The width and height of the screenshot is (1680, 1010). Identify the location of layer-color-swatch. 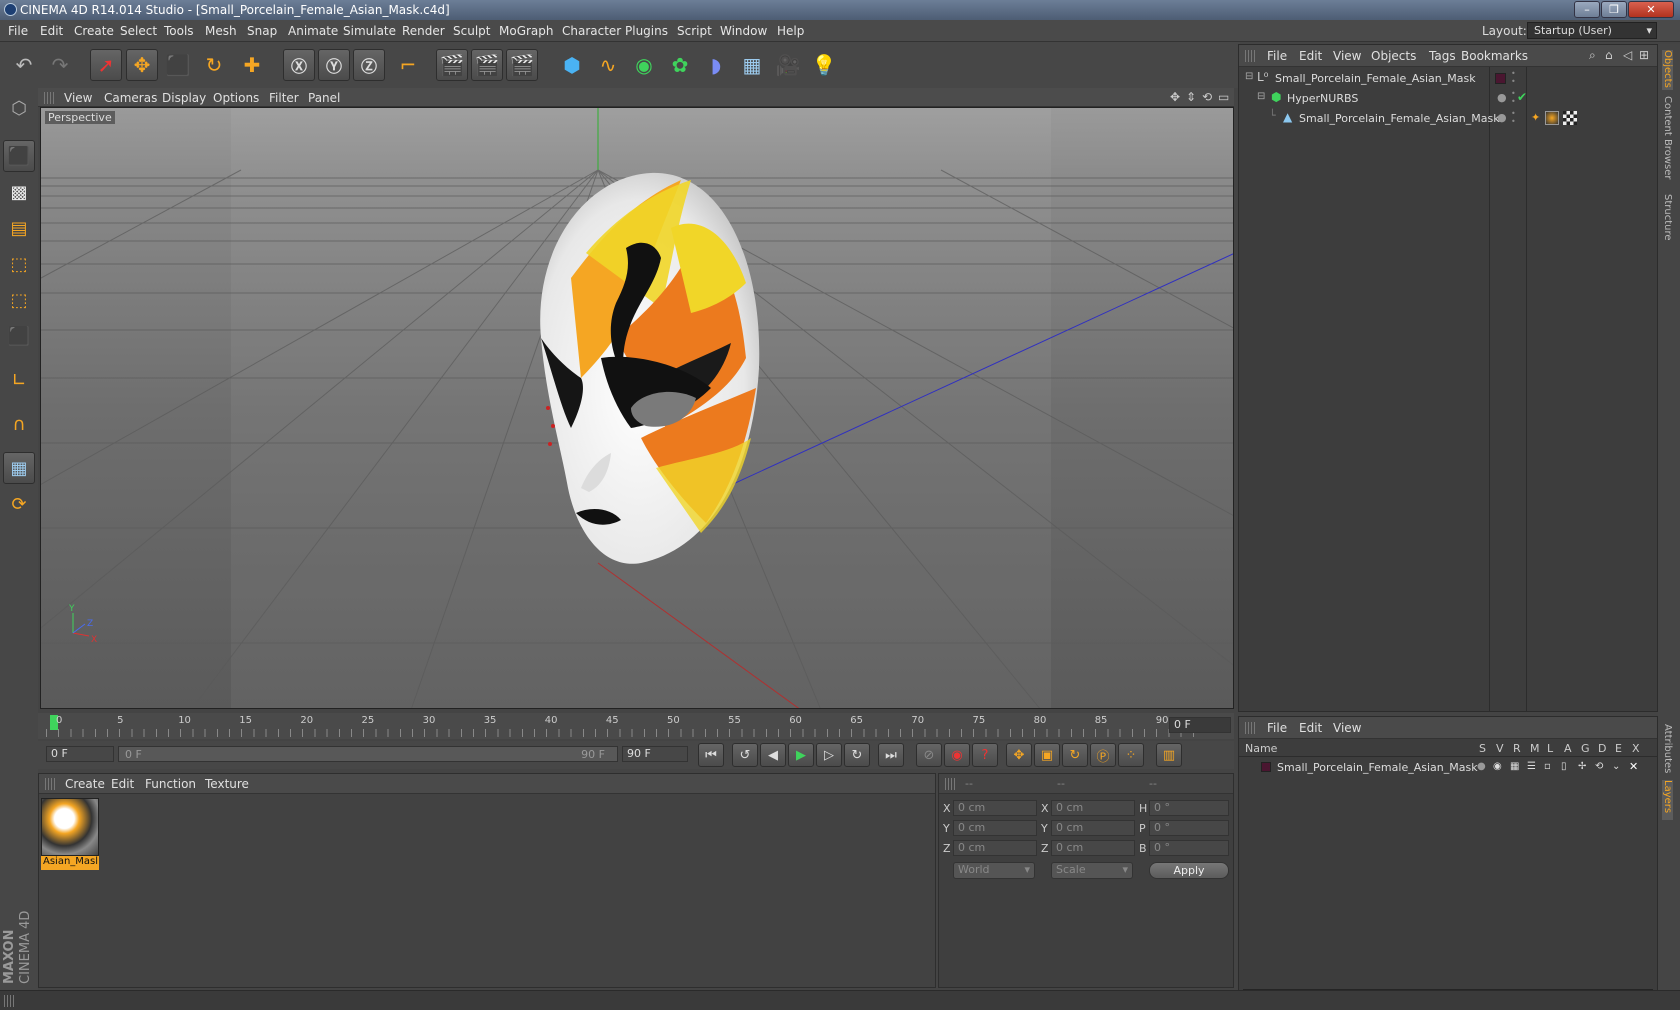
(1500, 78).